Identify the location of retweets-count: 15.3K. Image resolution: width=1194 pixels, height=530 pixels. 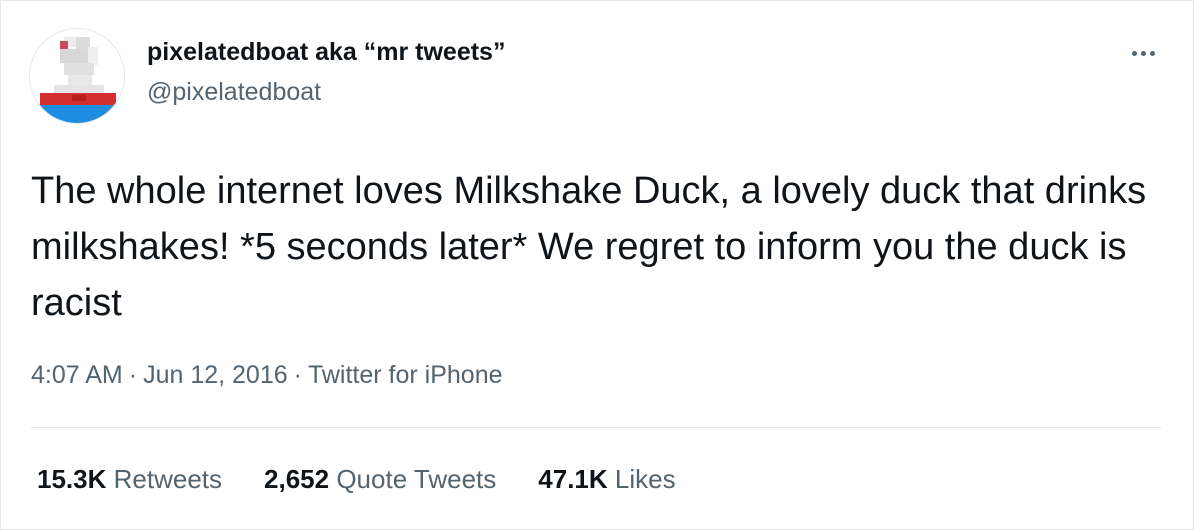
(72, 479).